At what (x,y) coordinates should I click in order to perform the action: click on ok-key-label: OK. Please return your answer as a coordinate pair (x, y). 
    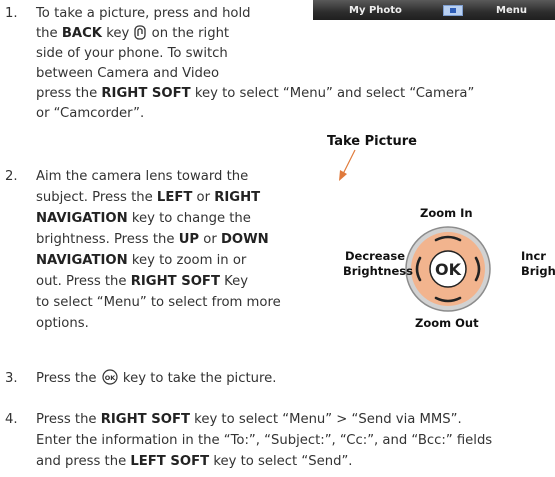
    Looking at the image, I should click on (448, 269).